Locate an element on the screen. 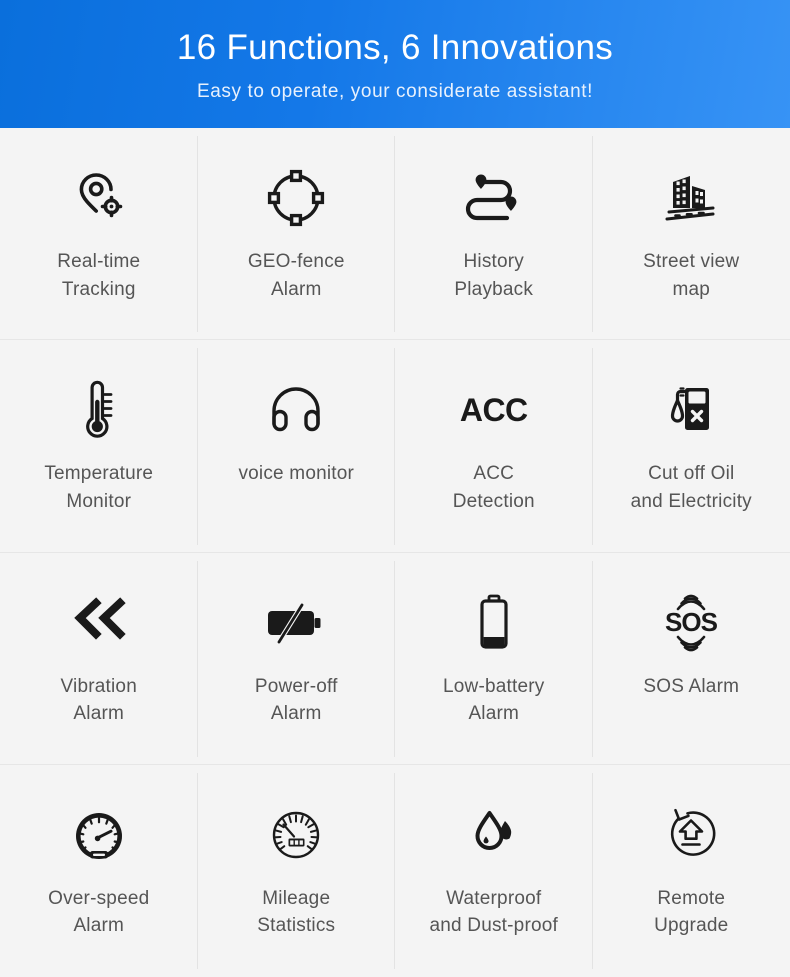 The image size is (790, 977). feature-cell-sos-alarm: SOS SOS Alarm is located at coordinates (691, 659).